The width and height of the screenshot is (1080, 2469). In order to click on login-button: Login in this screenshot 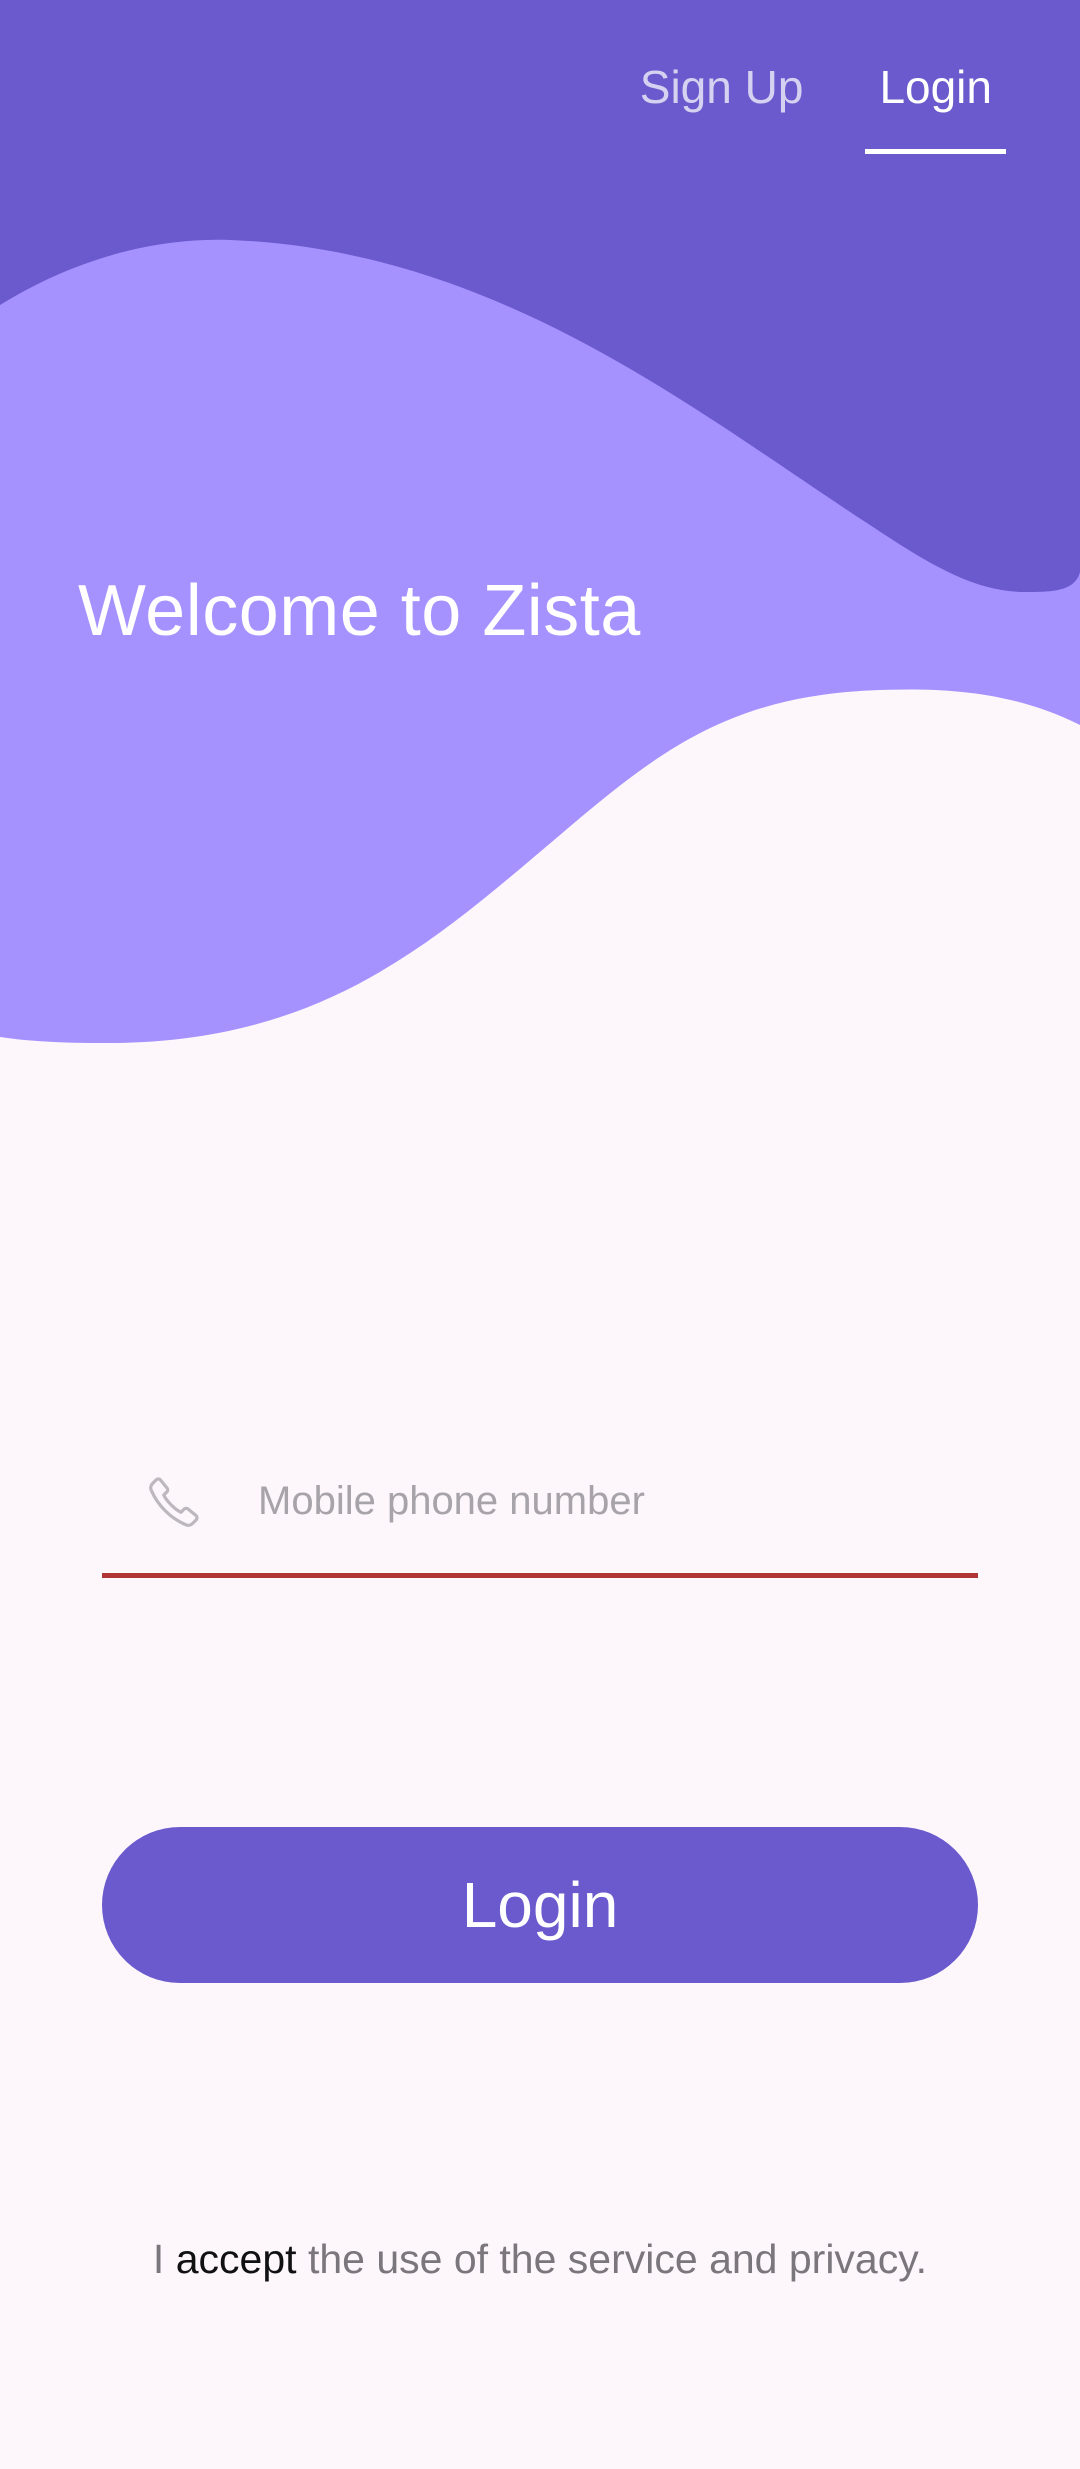, I will do `click(540, 1905)`.